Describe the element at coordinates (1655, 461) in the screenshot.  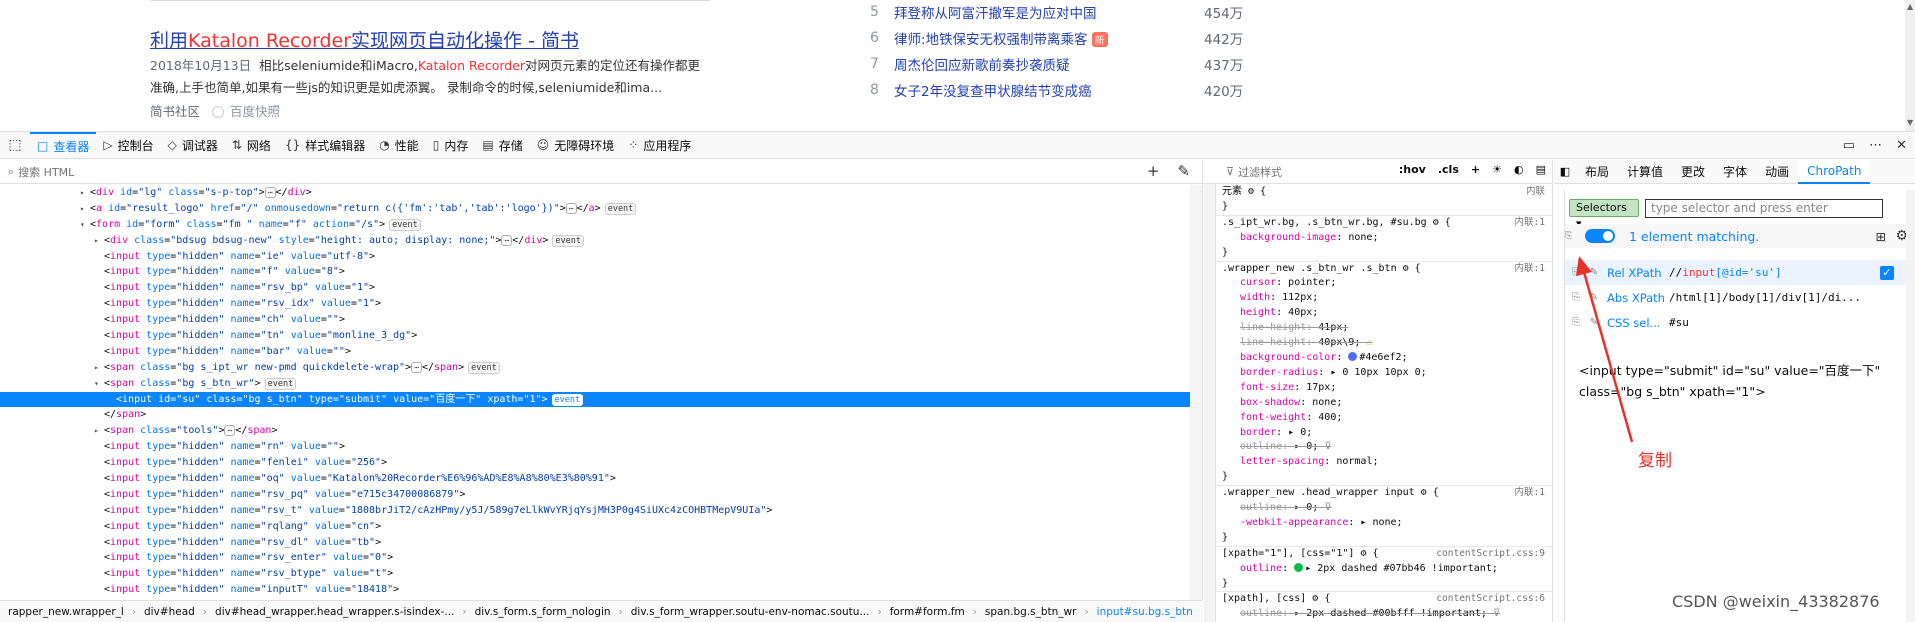
I see `annotation-label: 复制` at that location.